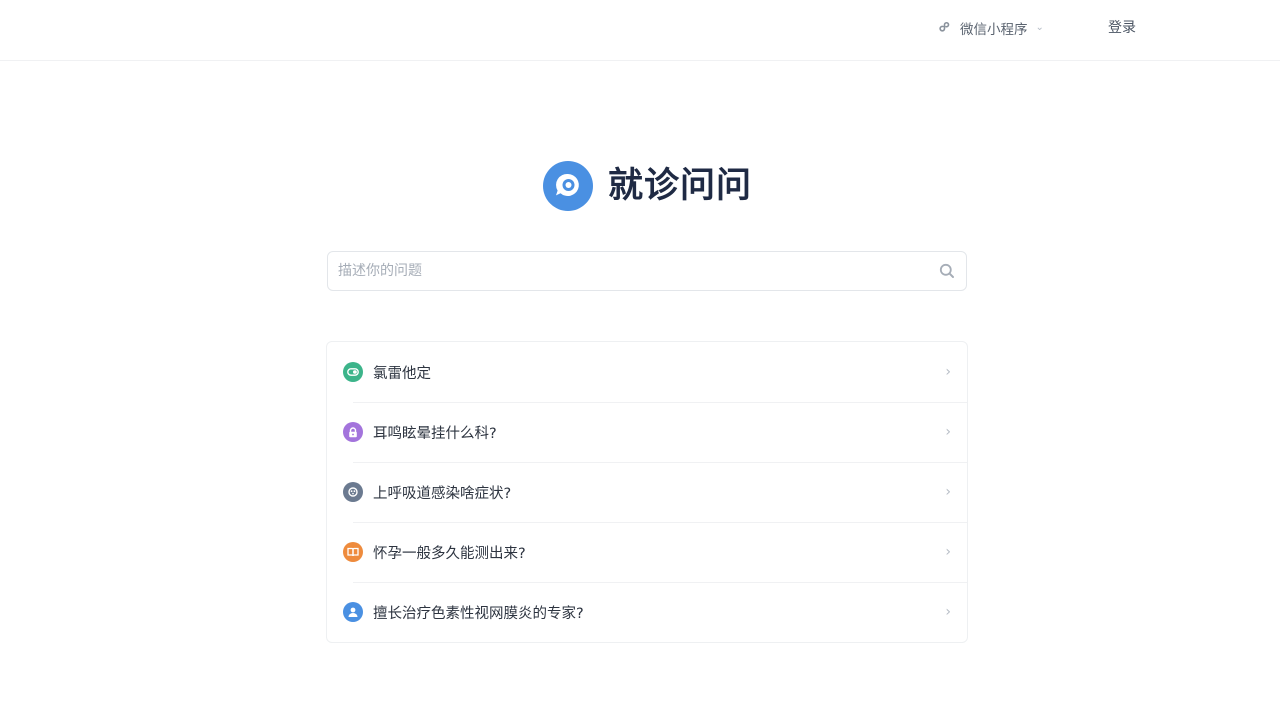 This screenshot has width=1280, height=720. What do you see at coordinates (568, 186) in the screenshot?
I see `chat-bubble-logo-icon` at bounding box center [568, 186].